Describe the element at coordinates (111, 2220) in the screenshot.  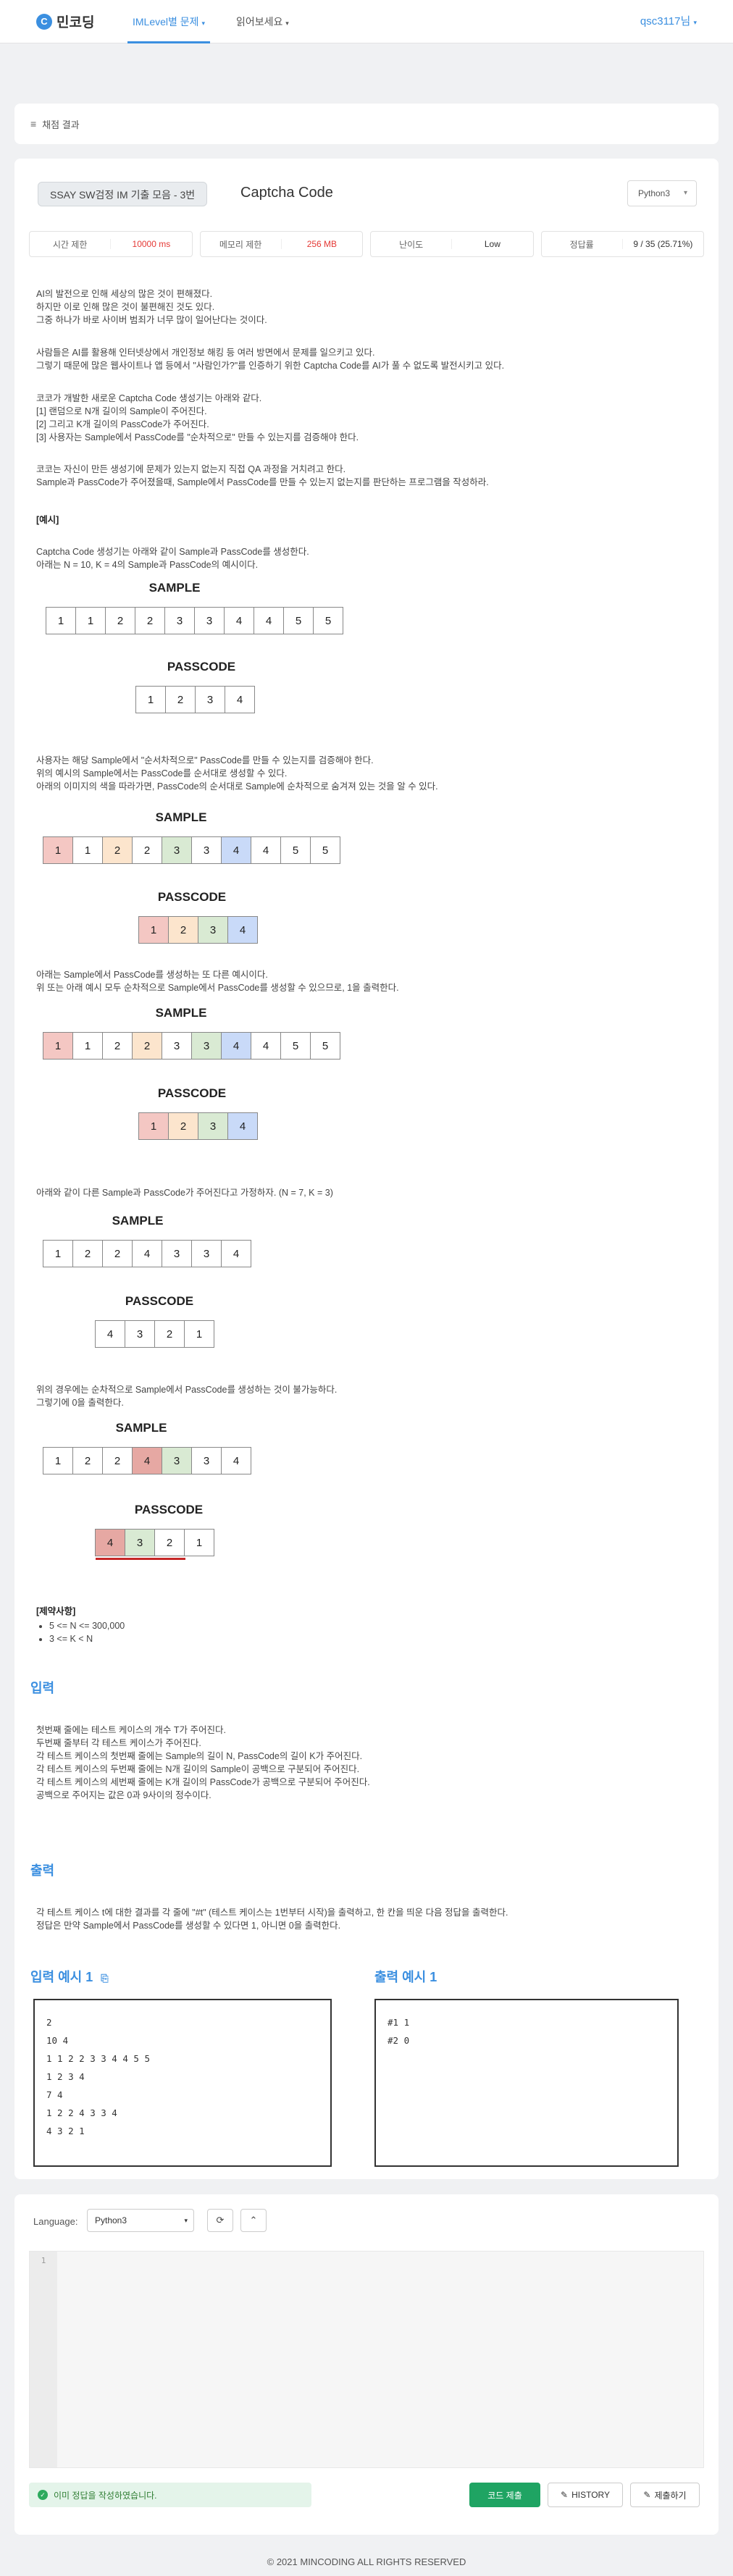
I see `language-select-value: Python3` at that location.